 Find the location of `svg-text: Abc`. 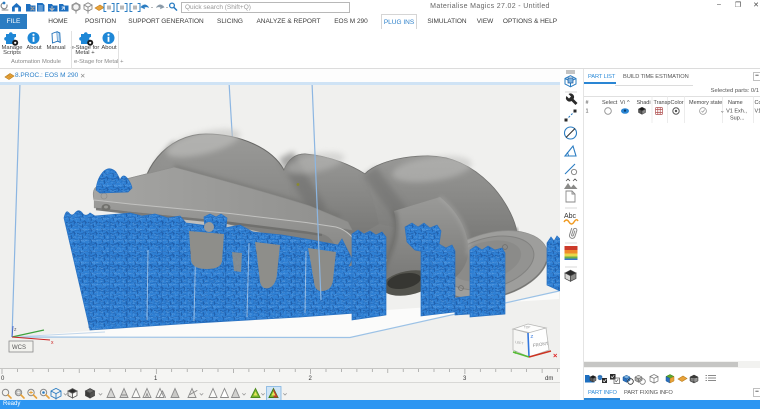

svg-text: Abc is located at coordinates (570, 216).